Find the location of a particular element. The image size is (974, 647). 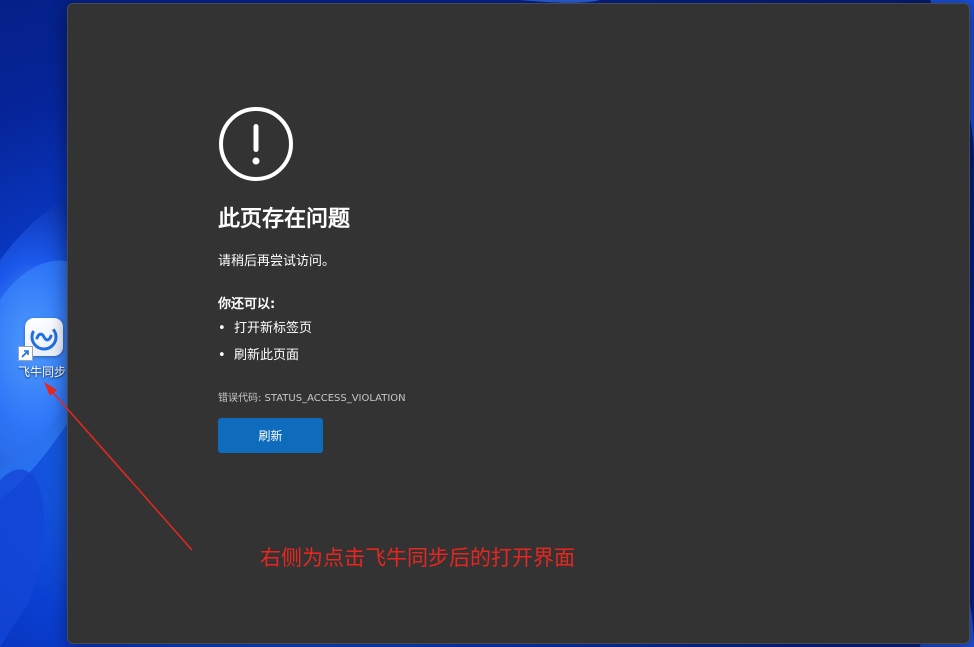

shortcut-arrow-icon is located at coordinates (25, 353).